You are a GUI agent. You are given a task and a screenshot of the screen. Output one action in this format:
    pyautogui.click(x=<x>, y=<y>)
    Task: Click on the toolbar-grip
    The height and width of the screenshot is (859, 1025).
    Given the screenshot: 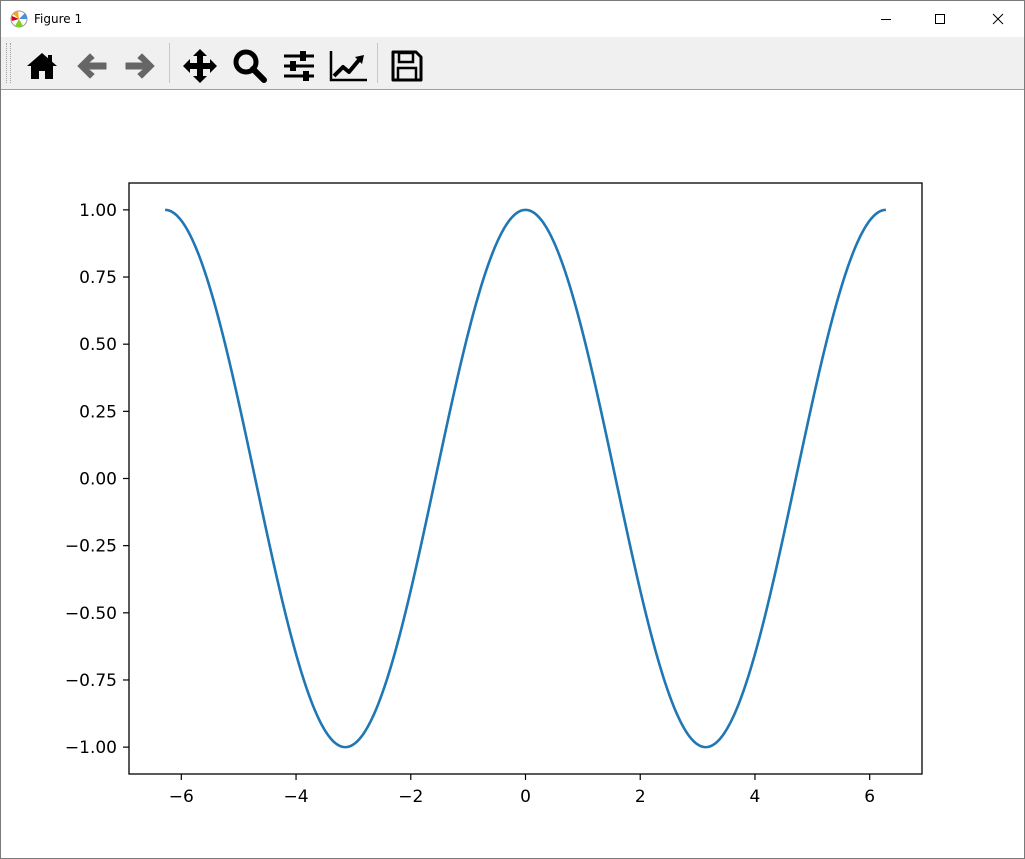 What is the action you would take?
    pyautogui.click(x=8, y=63)
    